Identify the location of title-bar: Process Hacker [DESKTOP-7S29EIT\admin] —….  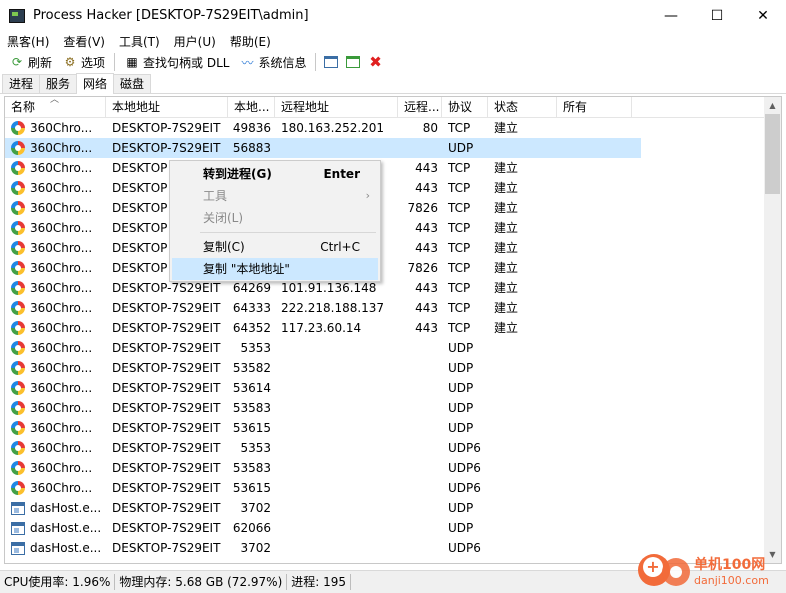
(393, 15).